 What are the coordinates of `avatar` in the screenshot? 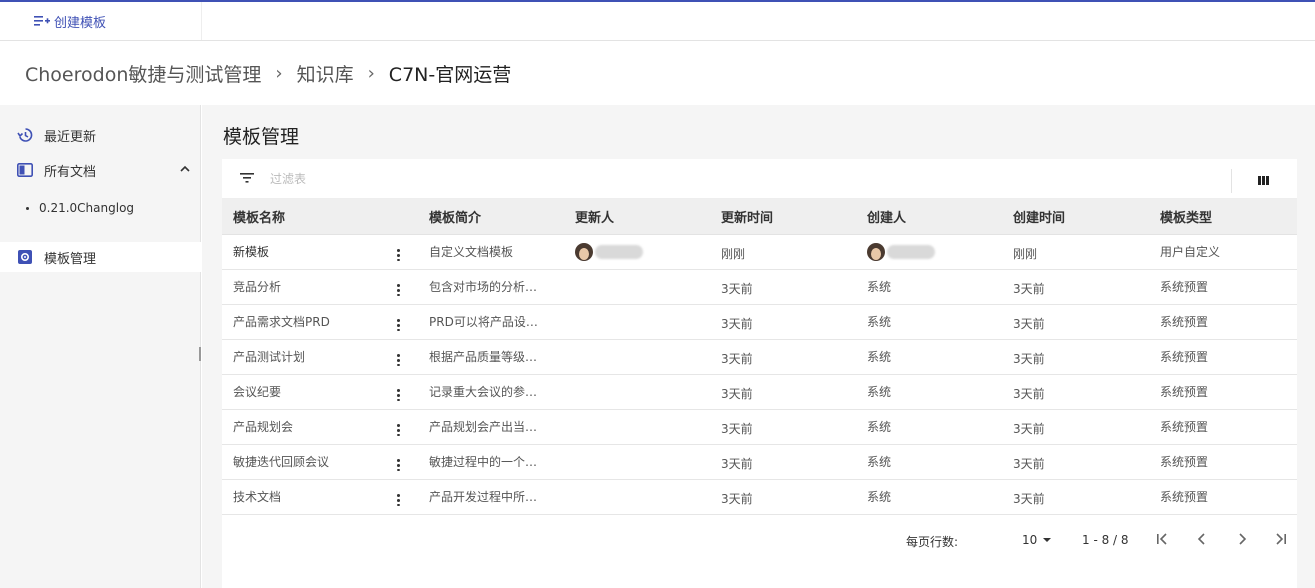 It's located at (584, 251).